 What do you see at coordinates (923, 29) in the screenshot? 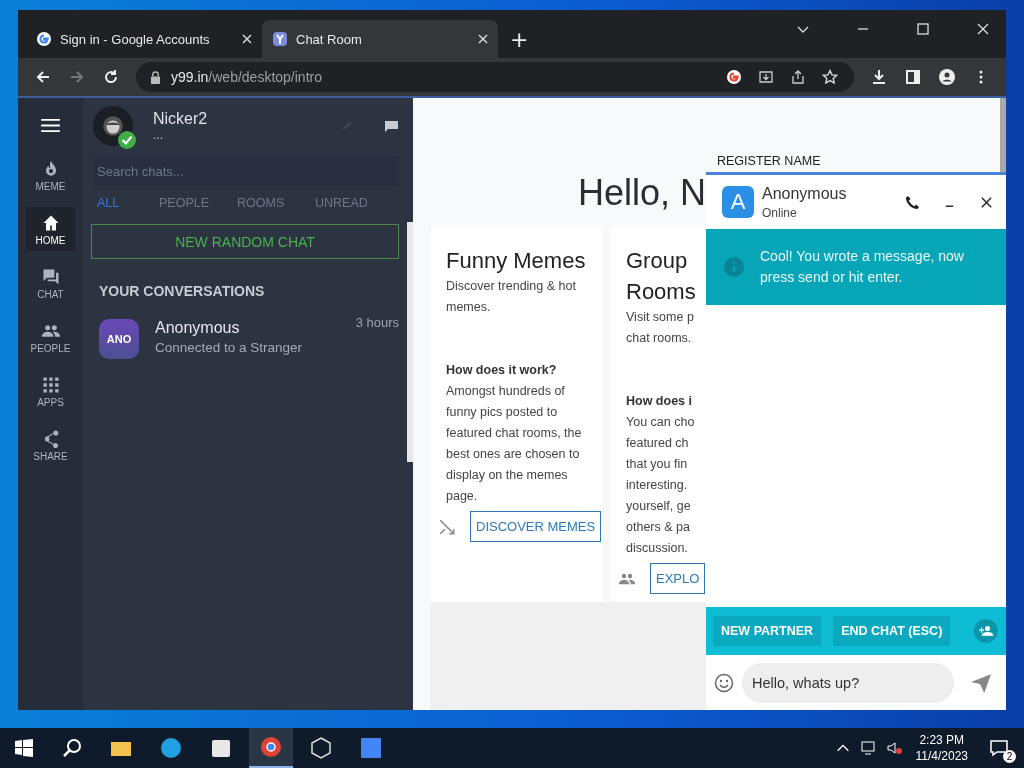
I see `maximize-icon` at bounding box center [923, 29].